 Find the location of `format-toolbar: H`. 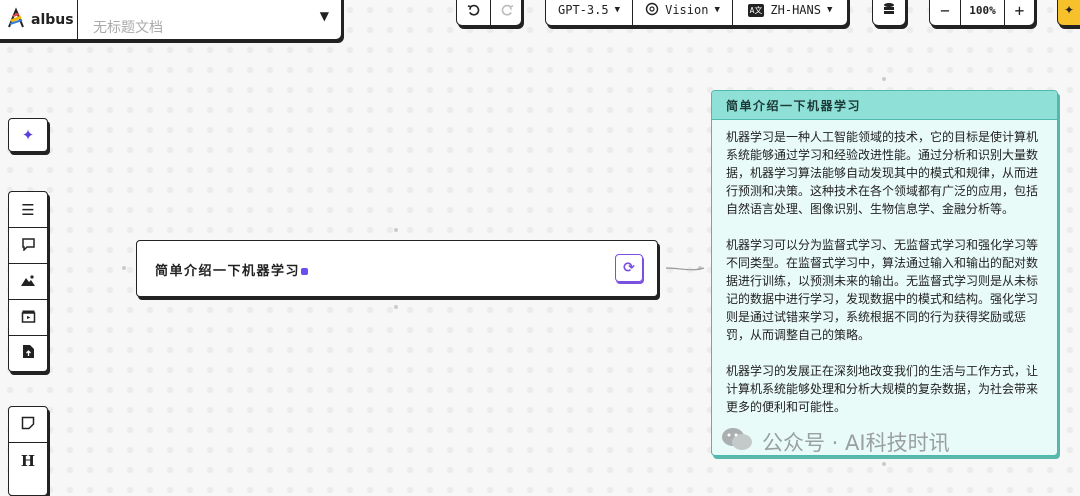

format-toolbar: H is located at coordinates (28, 451).